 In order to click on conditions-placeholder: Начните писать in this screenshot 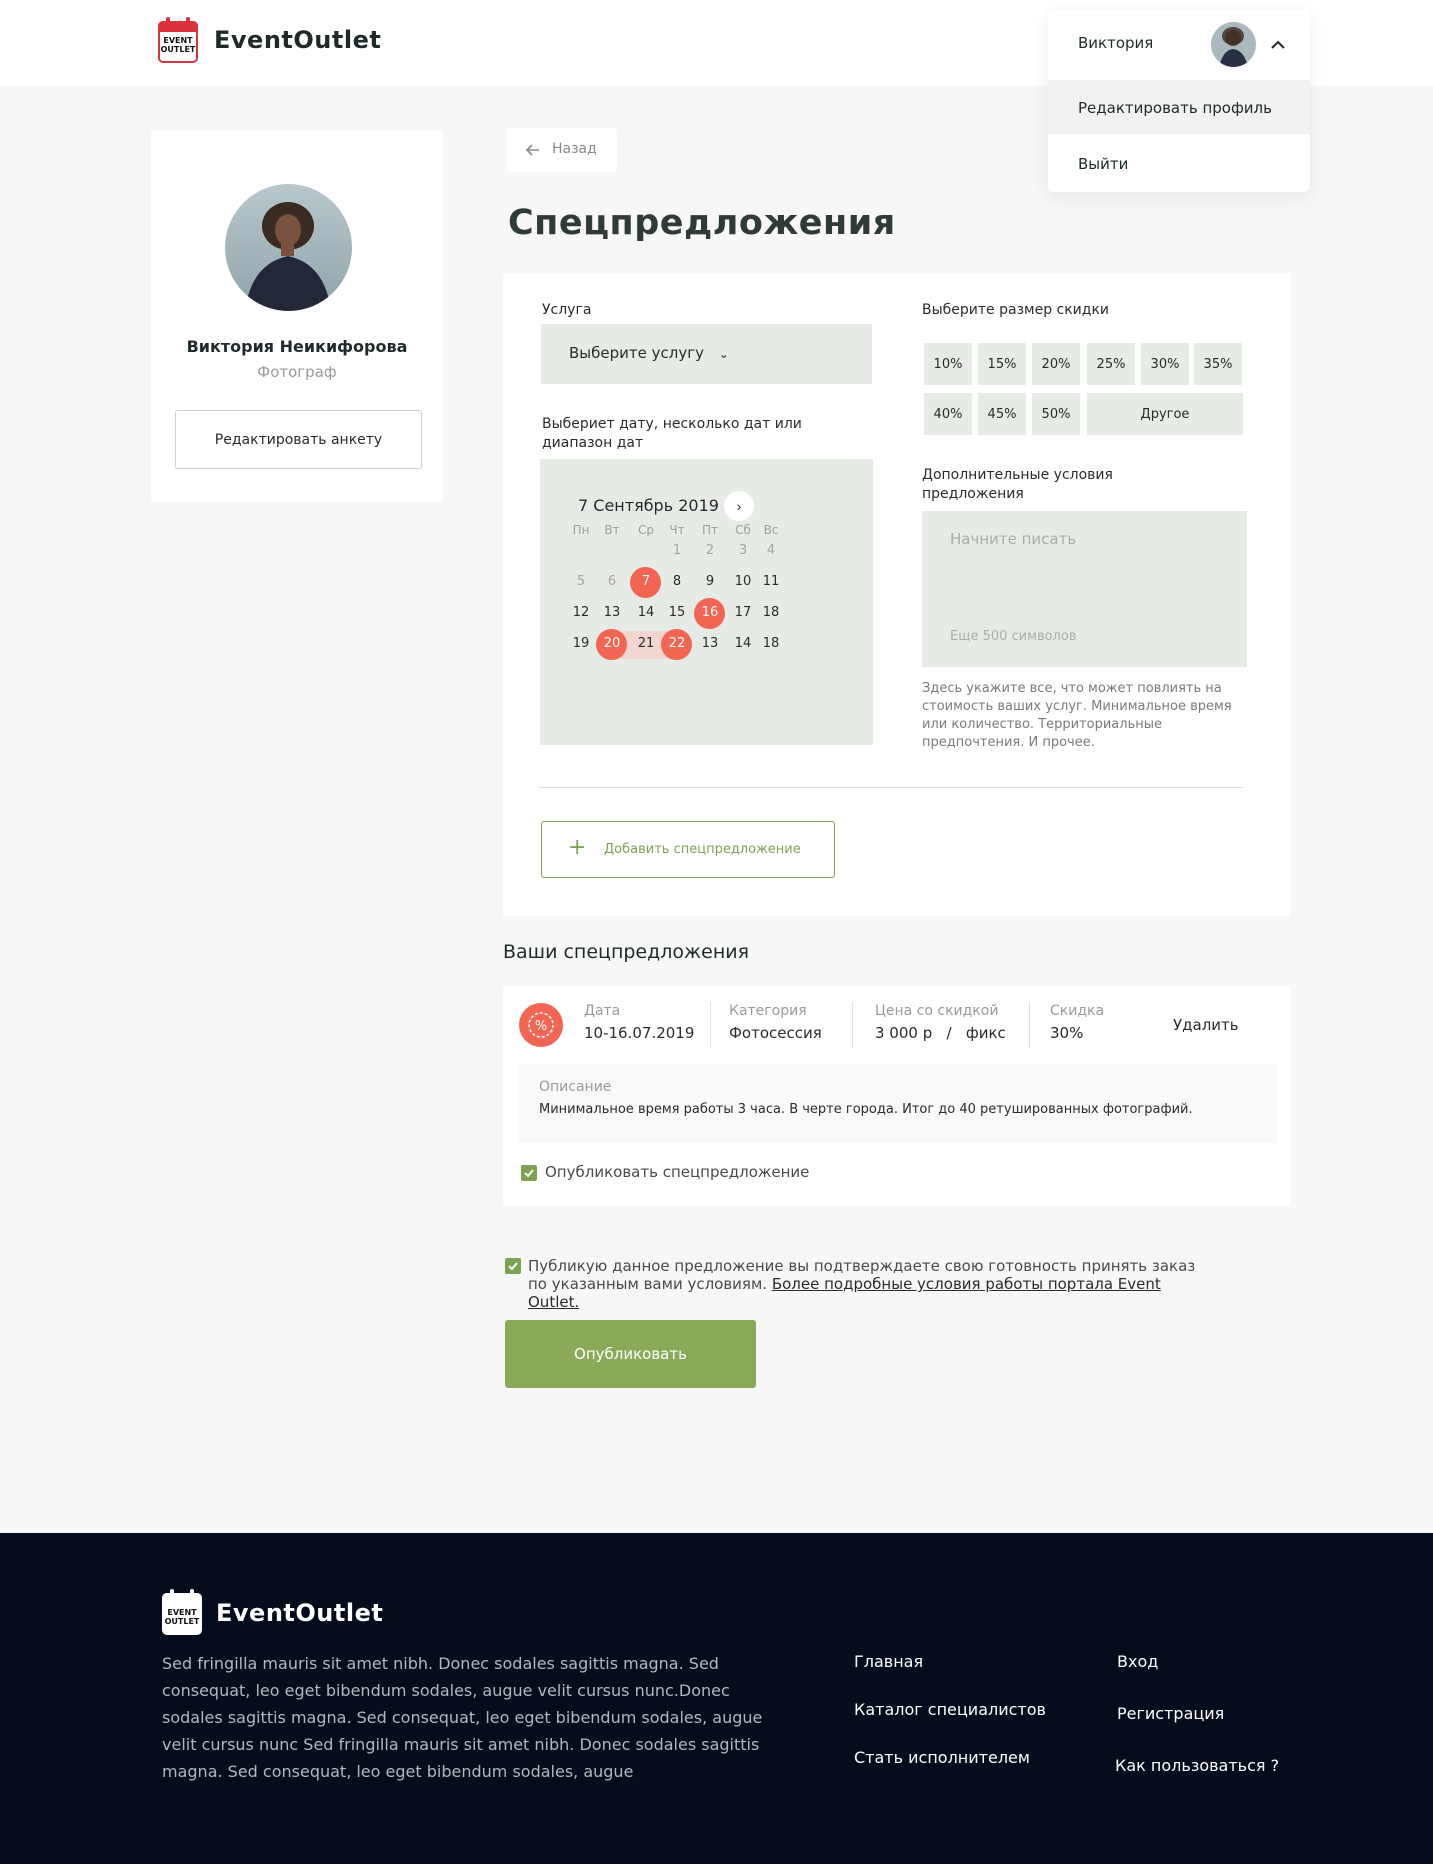, I will do `click(1013, 539)`.